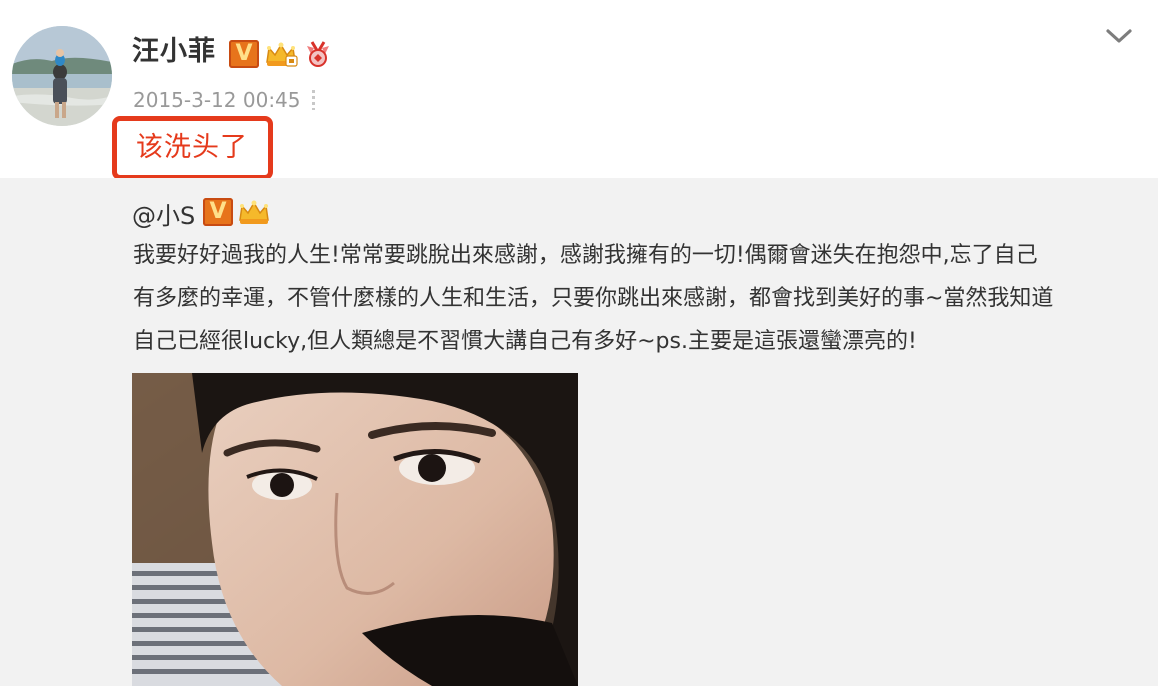 This screenshot has height=686, width=1158. Describe the element at coordinates (1119, 36) in the screenshot. I see `chevron-down-icon` at that location.